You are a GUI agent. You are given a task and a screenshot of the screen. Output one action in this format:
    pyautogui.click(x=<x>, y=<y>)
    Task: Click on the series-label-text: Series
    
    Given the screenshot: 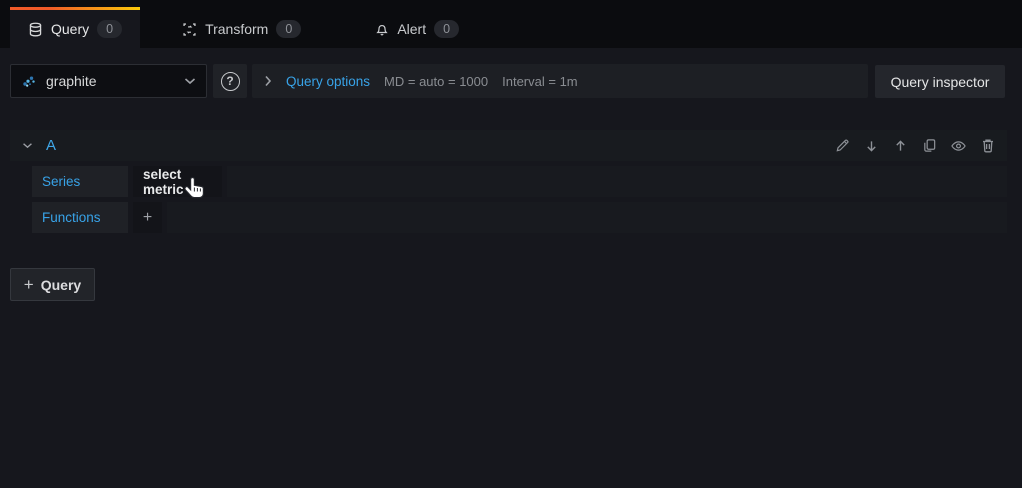 What is the action you would take?
    pyautogui.click(x=61, y=181)
    